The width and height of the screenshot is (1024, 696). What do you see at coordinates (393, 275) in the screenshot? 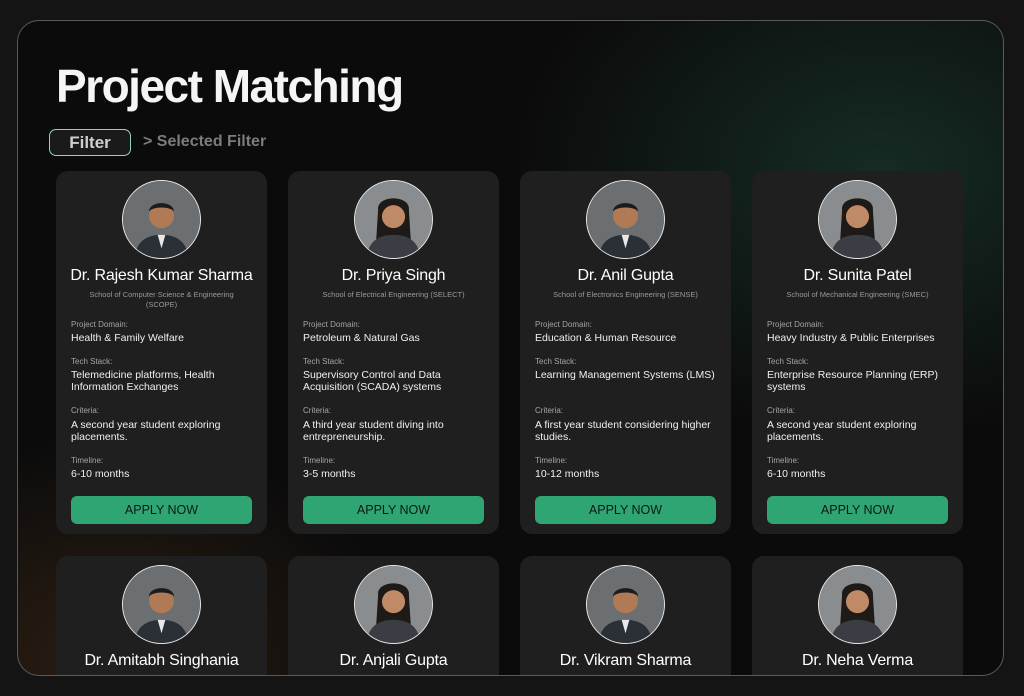
I see `faculty-name: Dr. Priya Singh` at bounding box center [393, 275].